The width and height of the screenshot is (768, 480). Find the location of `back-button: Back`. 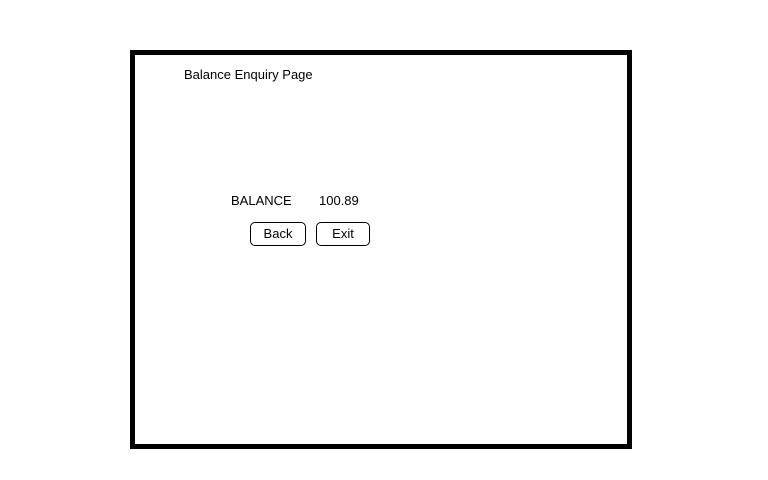

back-button: Back is located at coordinates (278, 234).